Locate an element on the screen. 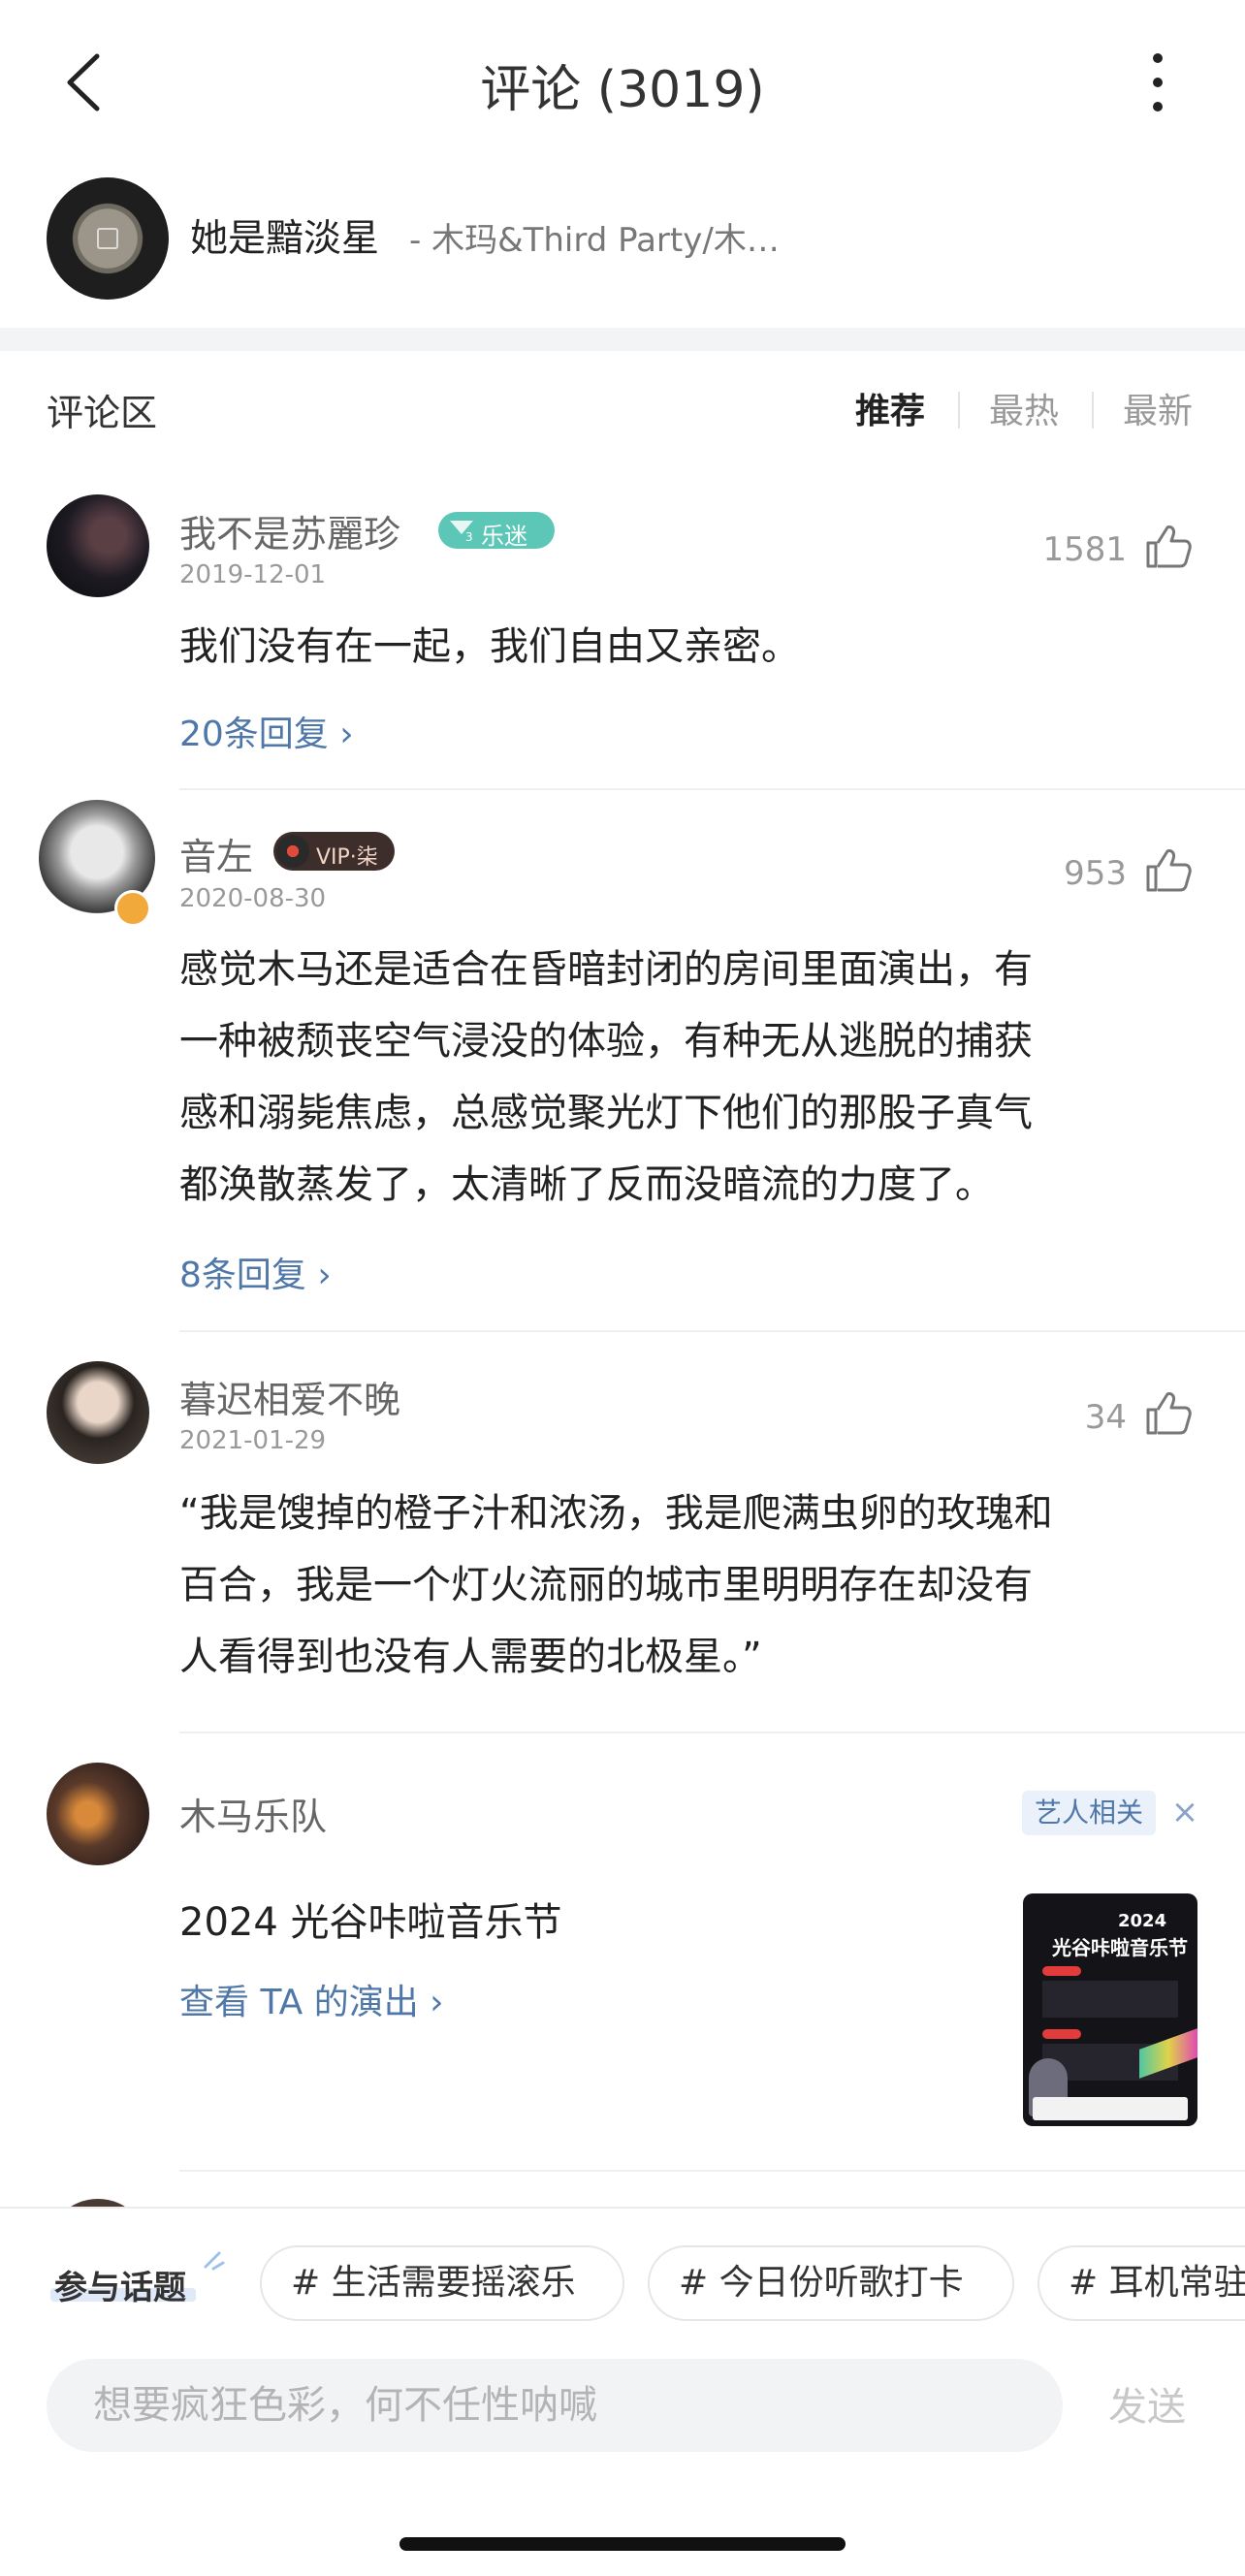 The height and width of the screenshot is (2576, 1245). topic-chip: # 耳机常驻 is located at coordinates (1142, 2283).